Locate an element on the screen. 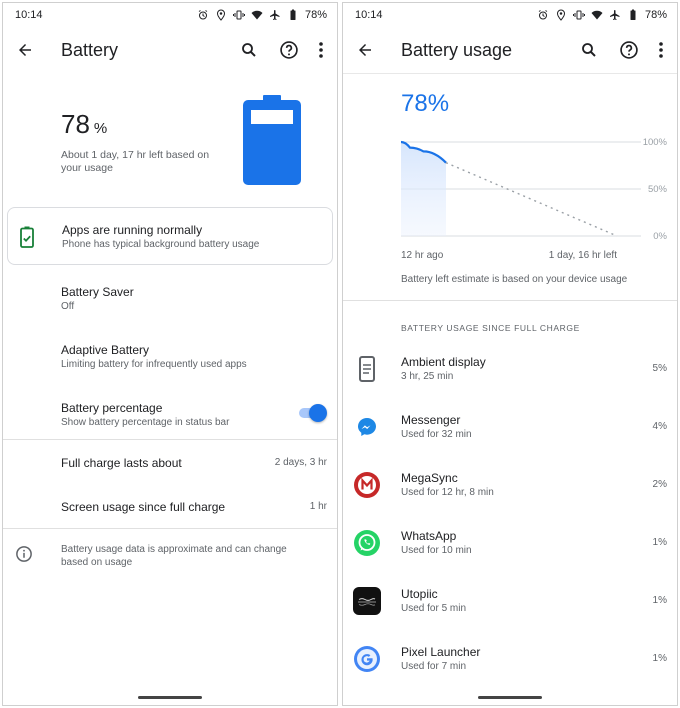  stat-value: 1 hr is located at coordinates (318, 506).